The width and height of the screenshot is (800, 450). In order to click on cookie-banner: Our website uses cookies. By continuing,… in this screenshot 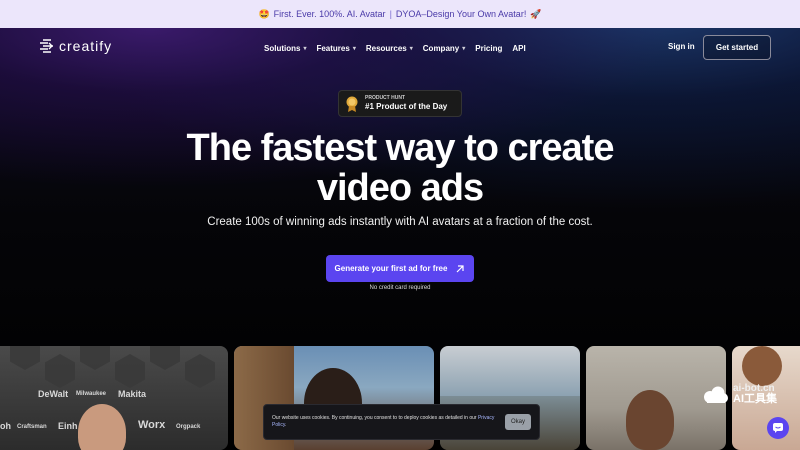, I will do `click(401, 422)`.